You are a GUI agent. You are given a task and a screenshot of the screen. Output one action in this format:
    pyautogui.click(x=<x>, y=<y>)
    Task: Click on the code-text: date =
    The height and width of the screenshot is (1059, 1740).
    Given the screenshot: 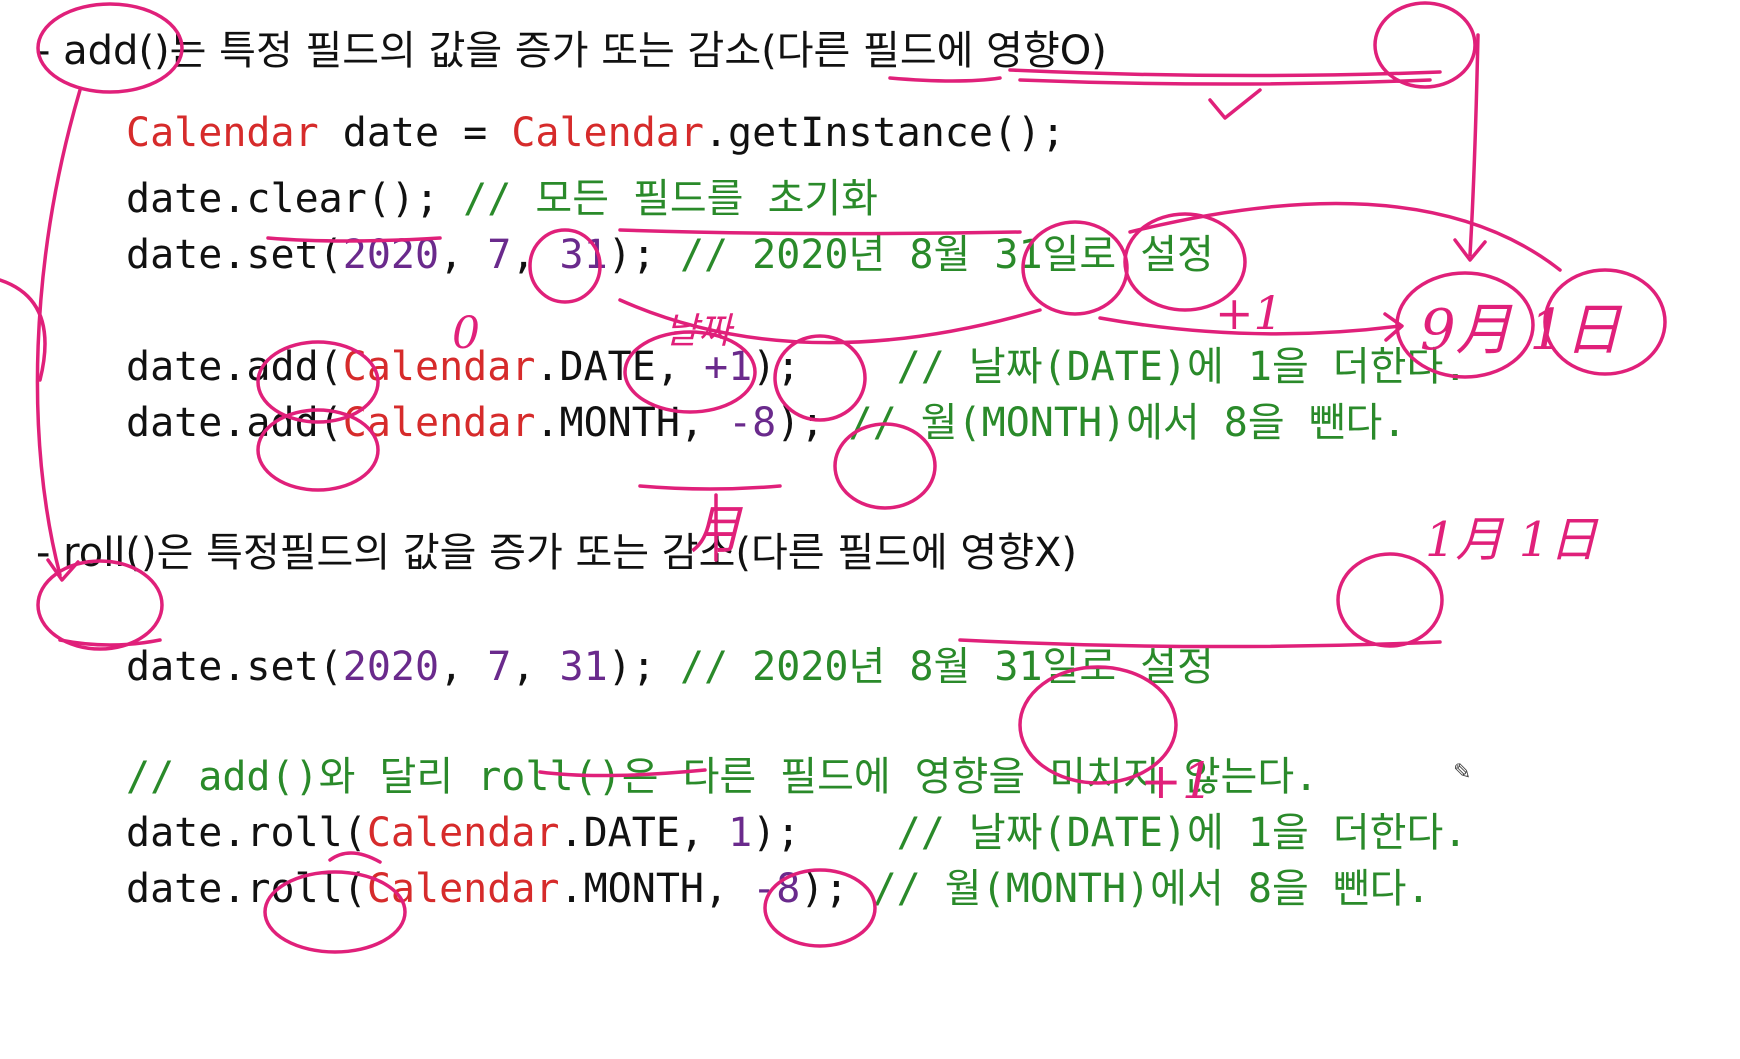 What is the action you would take?
    pyautogui.click(x=415, y=133)
    